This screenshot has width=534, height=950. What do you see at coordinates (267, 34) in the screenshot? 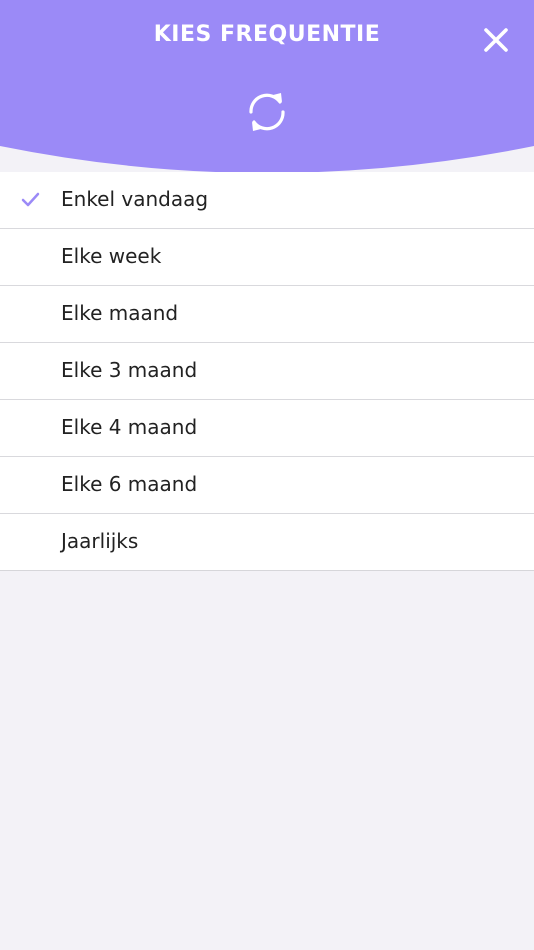
I see `page-title: KIES FREQUENTIE` at bounding box center [267, 34].